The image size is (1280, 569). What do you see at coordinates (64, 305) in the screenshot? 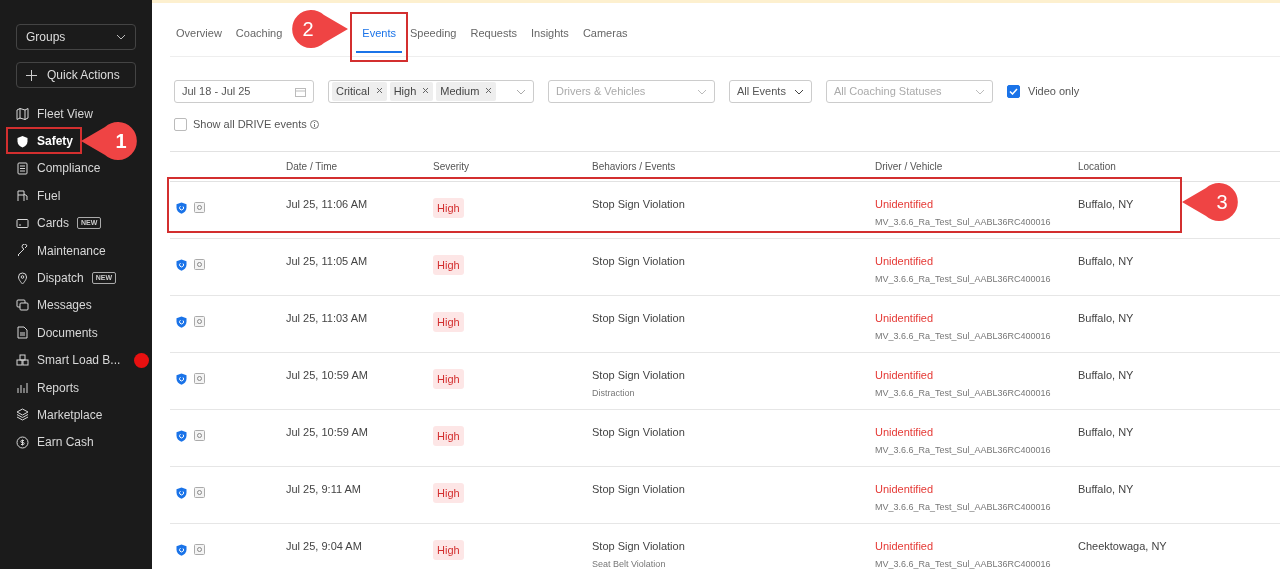
I see `sidebar-item: Messages` at bounding box center [64, 305].